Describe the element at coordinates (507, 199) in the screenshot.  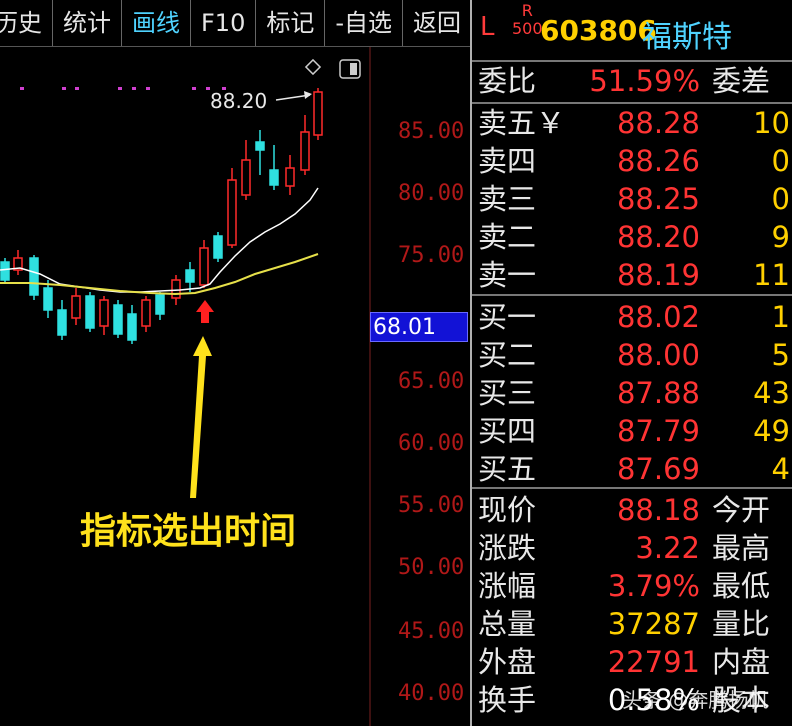
I see `ask-label: 卖三` at that location.